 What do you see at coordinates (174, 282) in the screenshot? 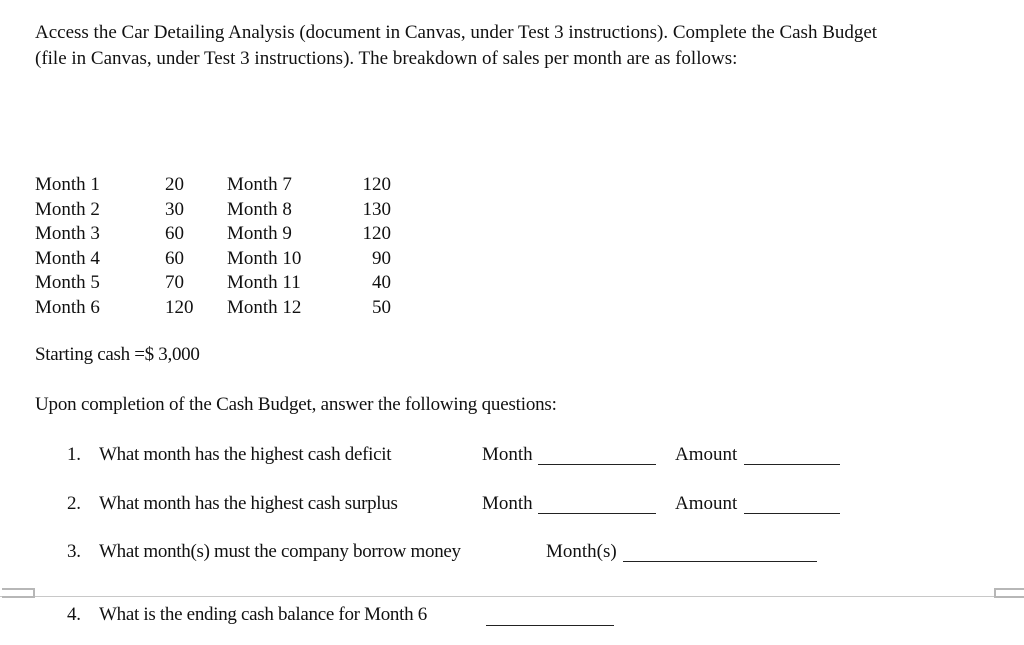
I see `sales-value: 70` at bounding box center [174, 282].